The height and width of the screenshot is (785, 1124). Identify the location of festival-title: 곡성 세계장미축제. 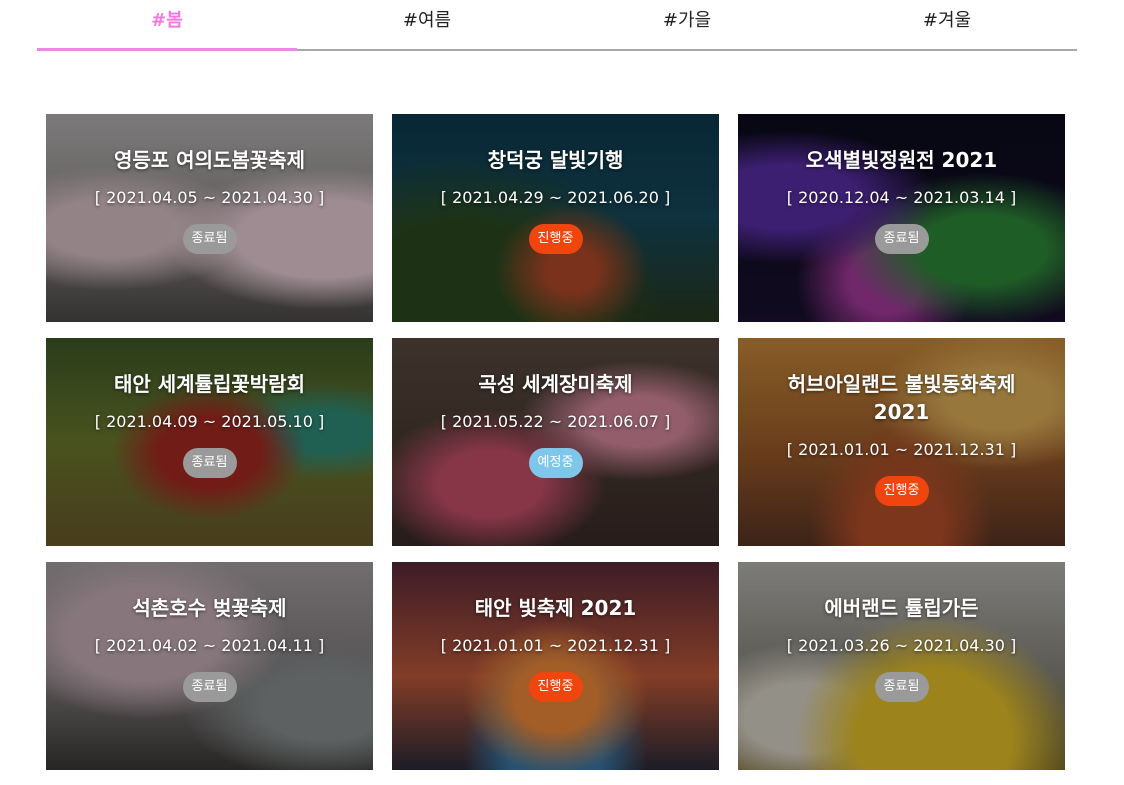
(555, 384).